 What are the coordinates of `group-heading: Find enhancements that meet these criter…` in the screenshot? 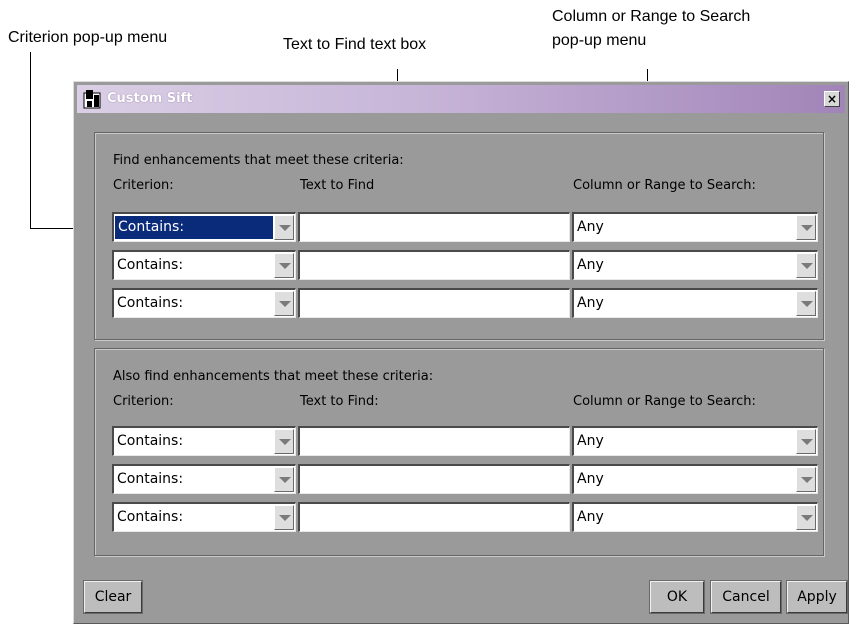 It's located at (258, 160).